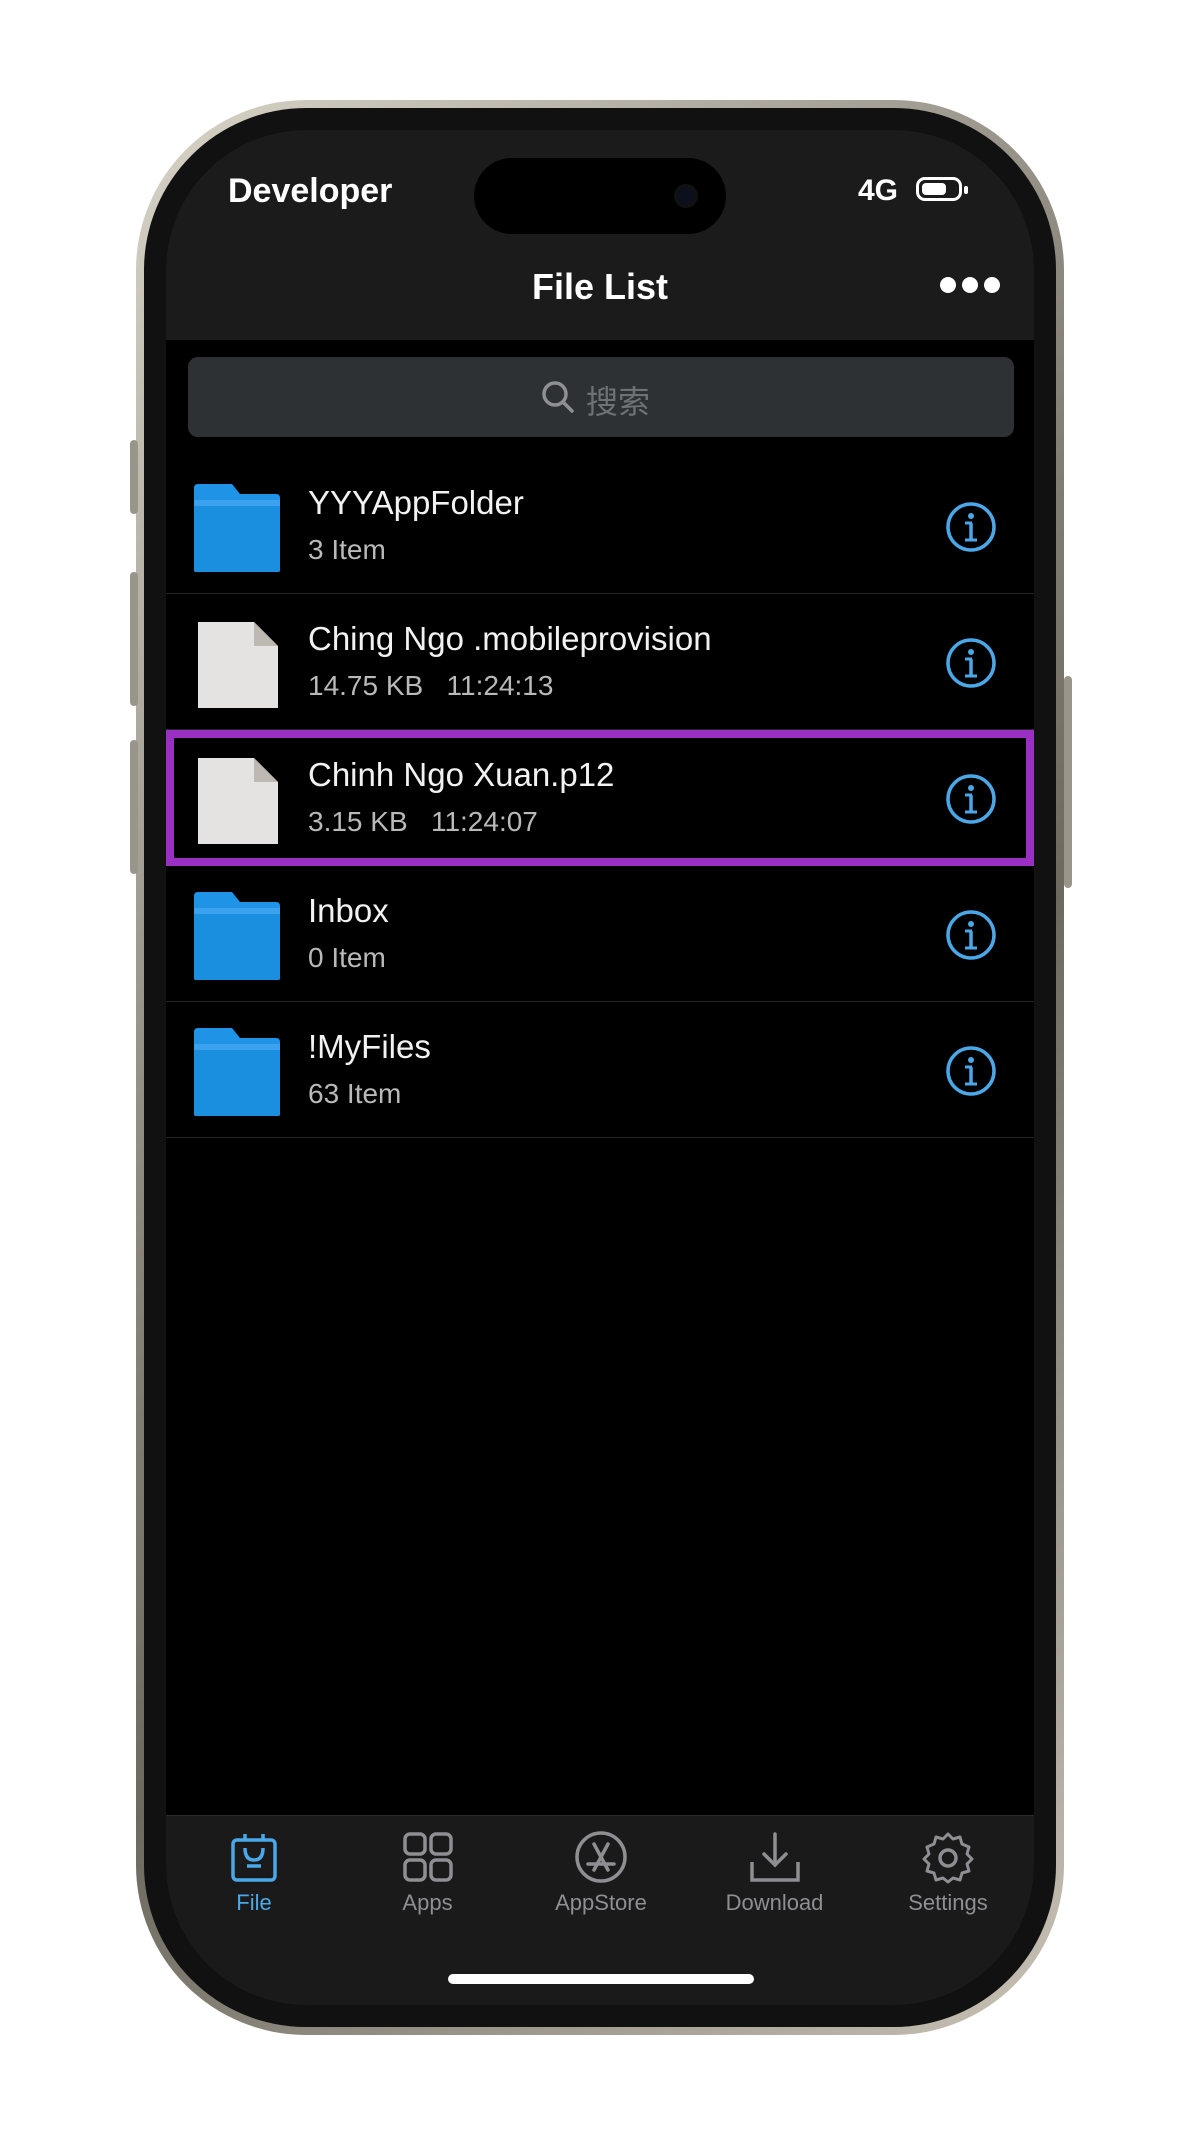 This screenshot has width=1200, height=2133. Describe the element at coordinates (948, 1902) in the screenshot. I see `tab-label: Settings` at that location.